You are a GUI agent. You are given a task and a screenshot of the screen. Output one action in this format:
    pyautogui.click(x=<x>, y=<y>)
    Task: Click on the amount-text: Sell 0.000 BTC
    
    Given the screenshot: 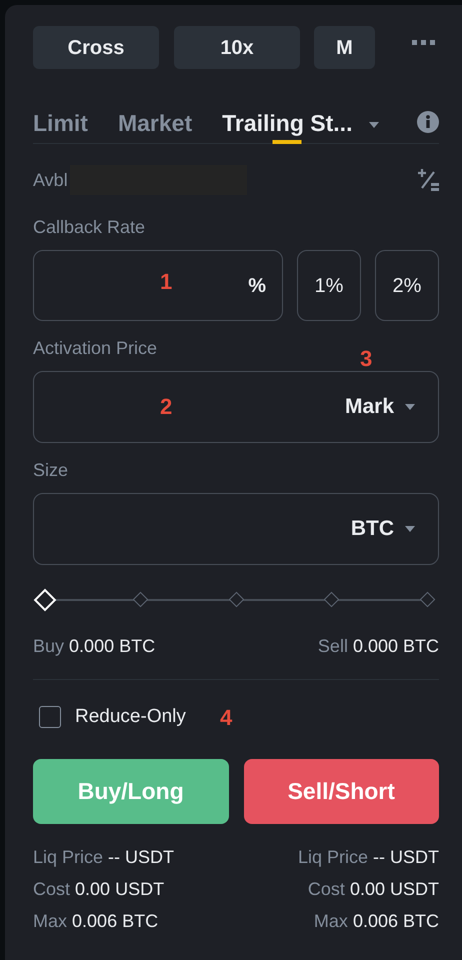 What is the action you would take?
    pyautogui.click(x=378, y=646)
    